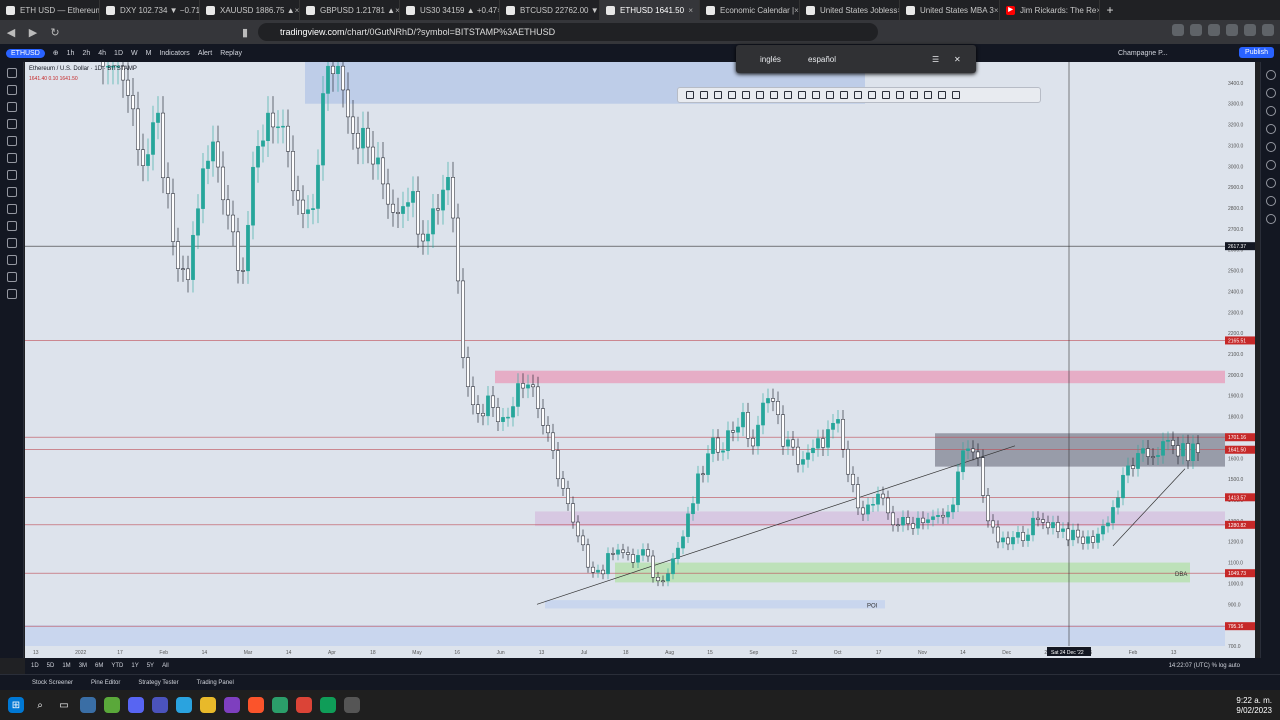 Image resolution: width=1280 pixels, height=720 pixels. I want to click on wave-tool-icon, so click(886, 95).